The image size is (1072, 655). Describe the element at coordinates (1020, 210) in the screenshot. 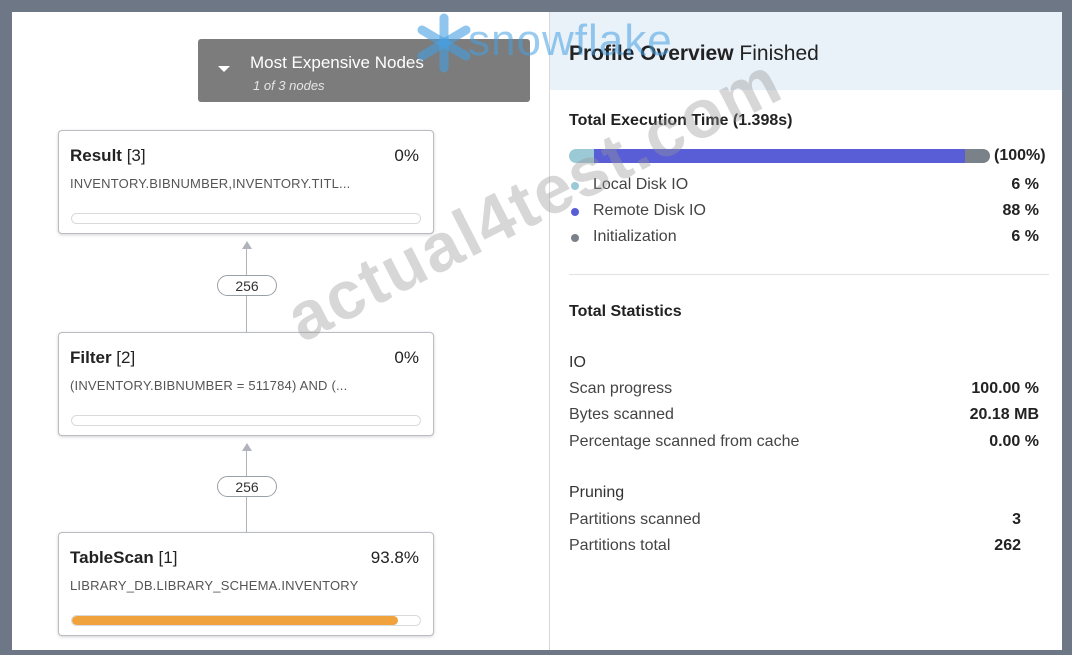

I see `legend-value: 88 %` at that location.